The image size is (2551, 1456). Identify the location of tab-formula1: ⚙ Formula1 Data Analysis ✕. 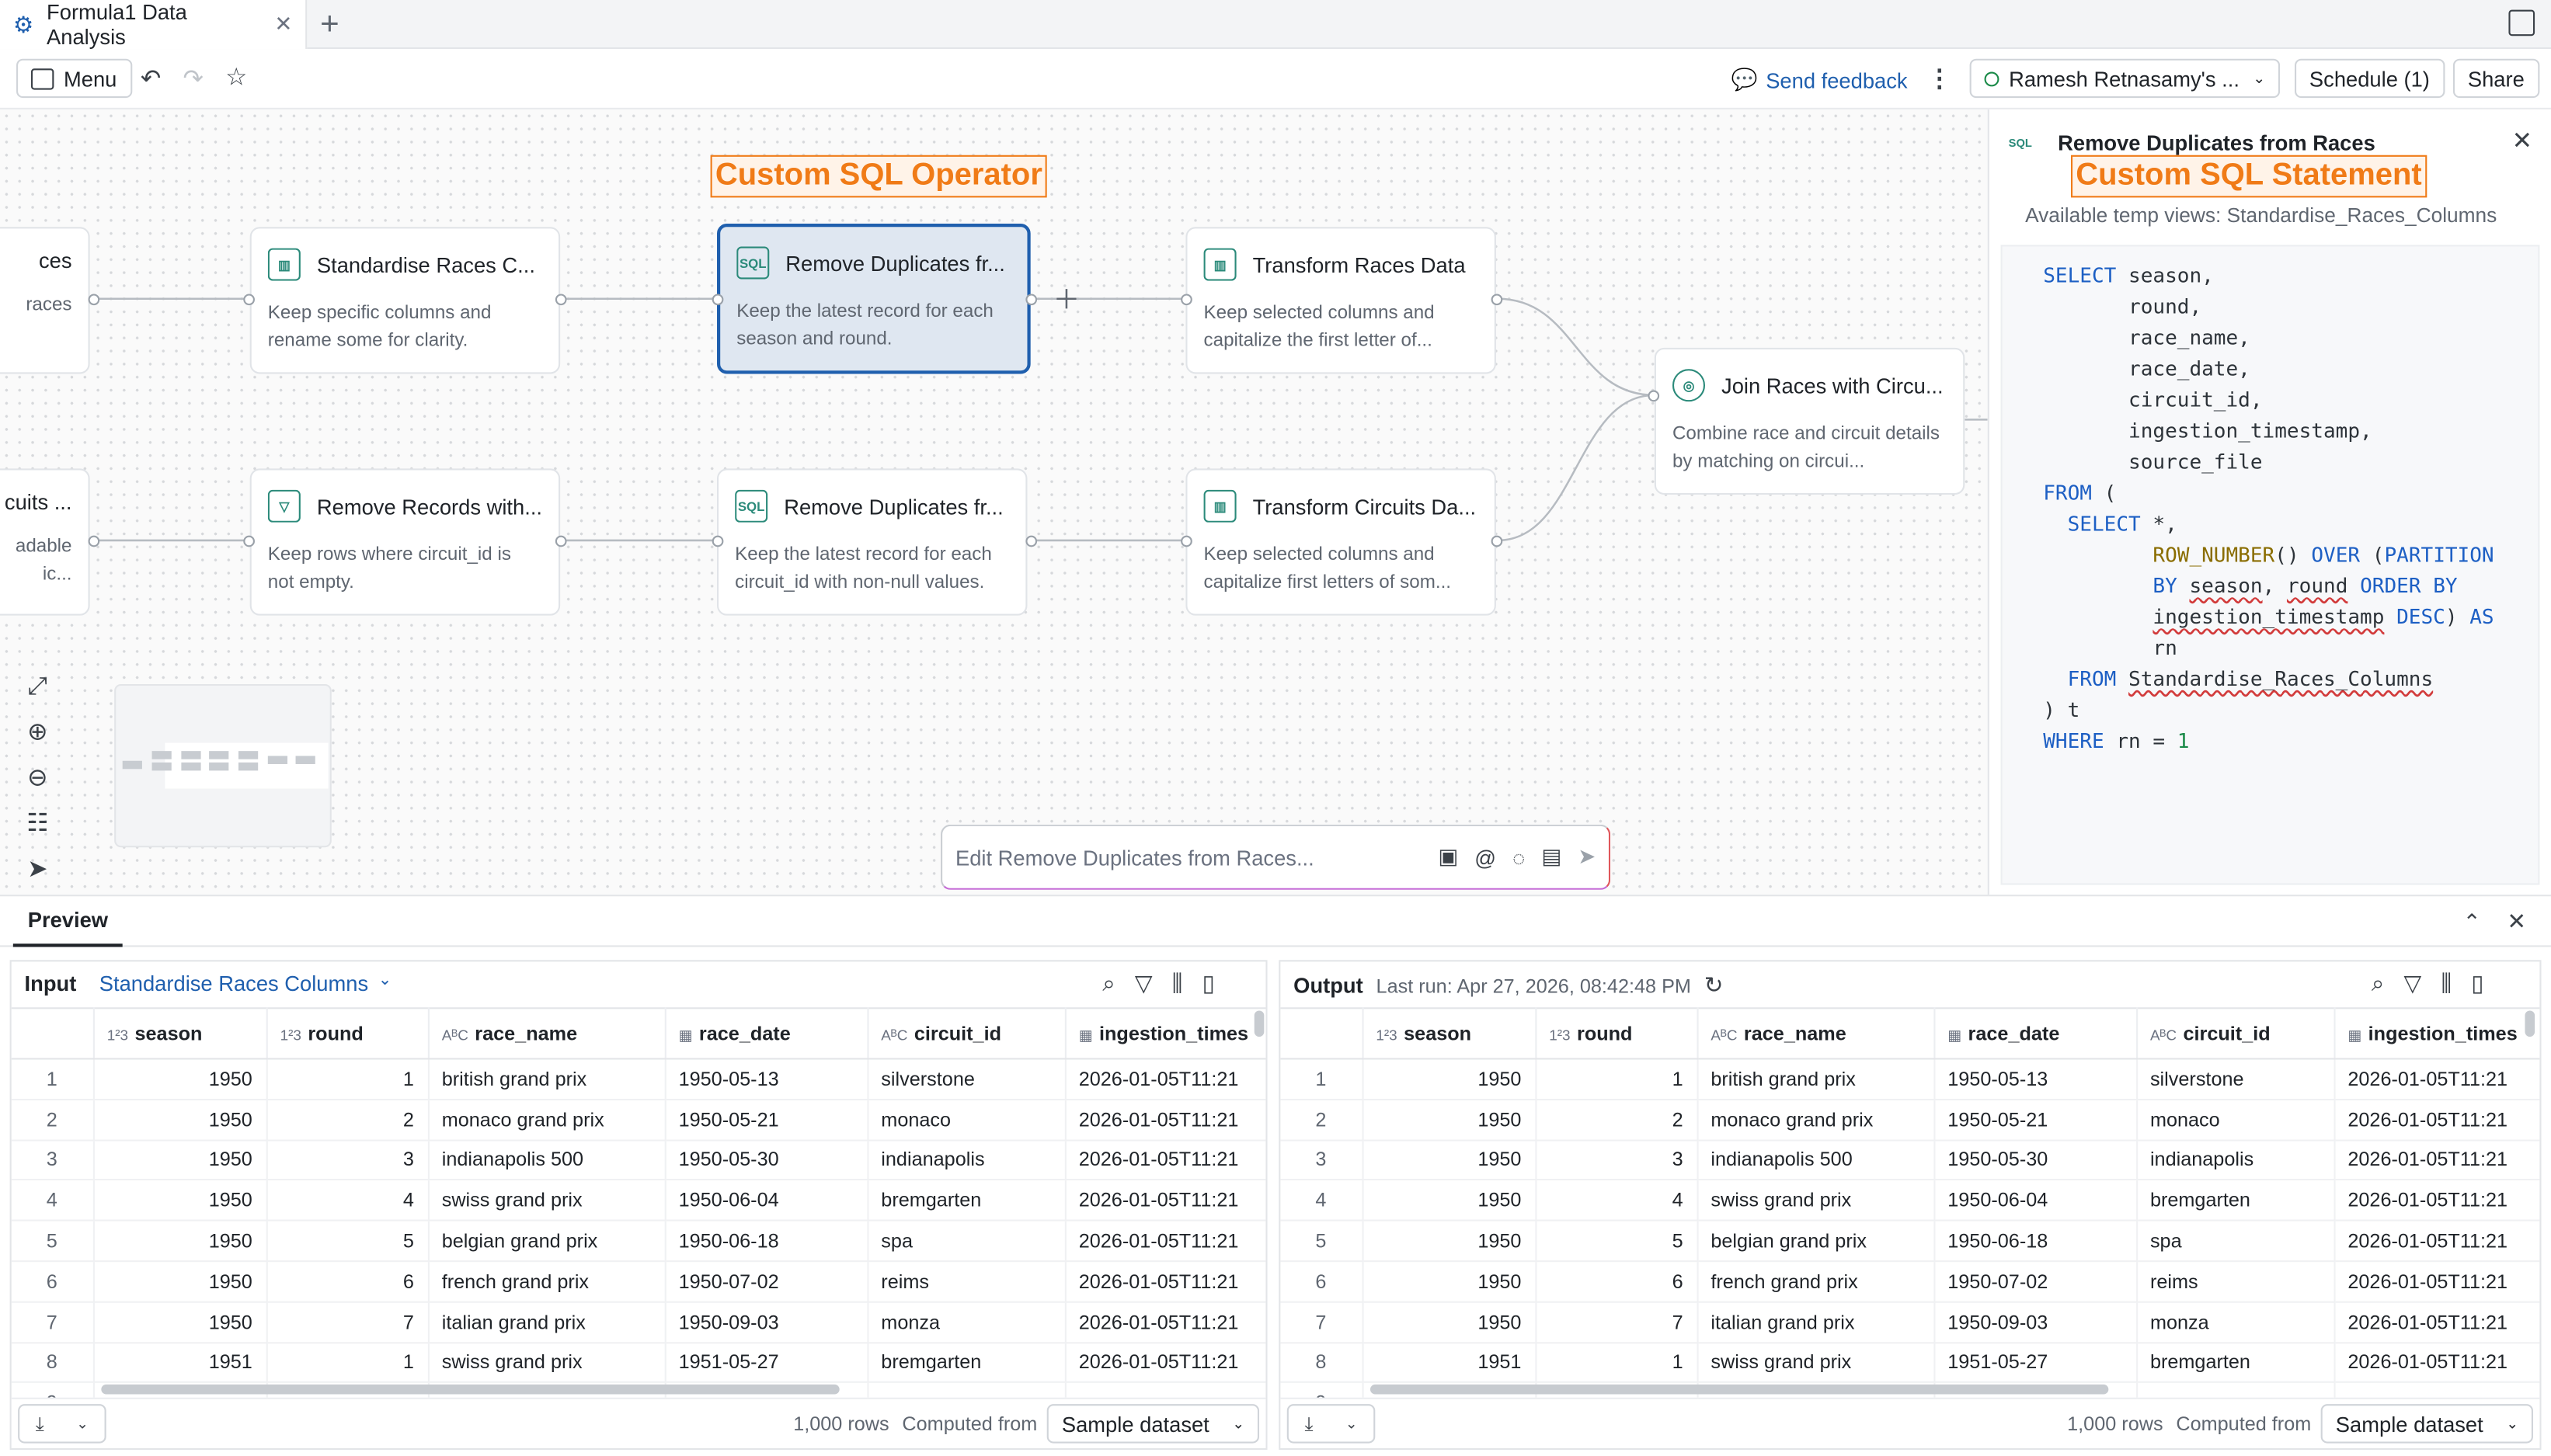
(154, 25).